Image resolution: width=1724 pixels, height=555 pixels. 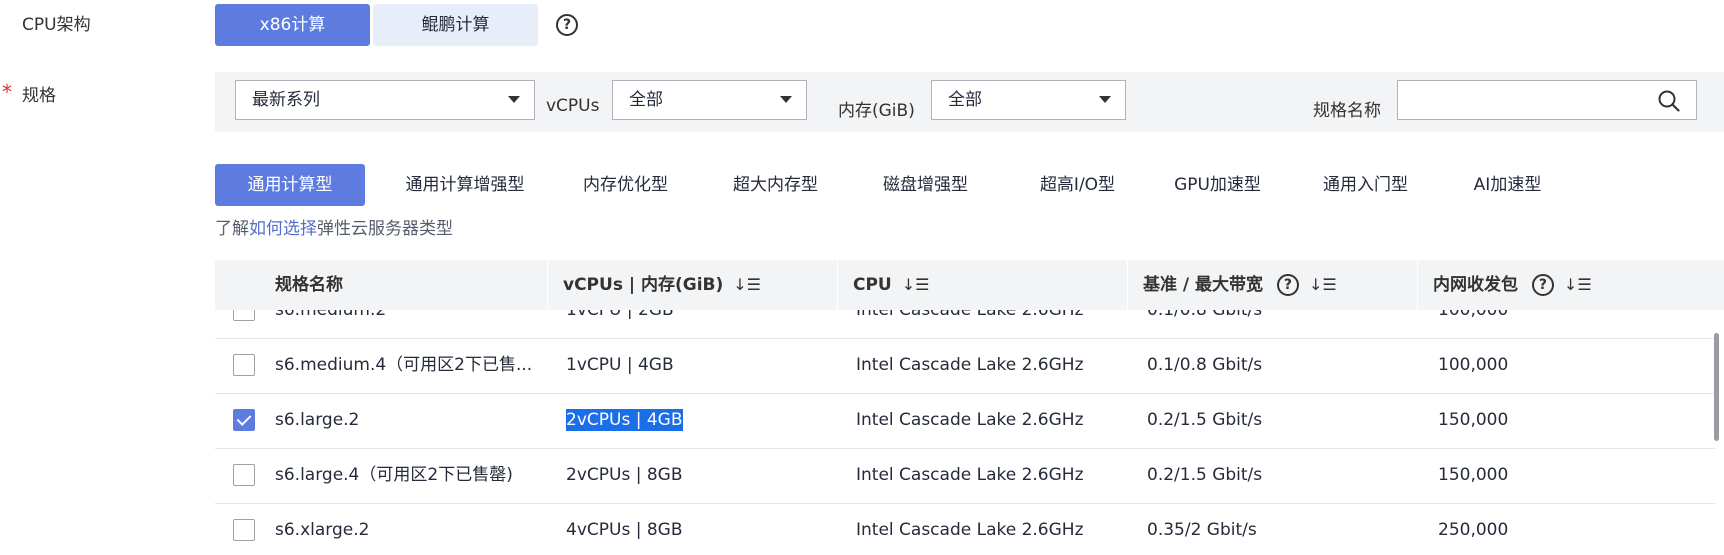 I want to click on cpu-arch-kunpeng-button: 鲲鹏计算, so click(x=455, y=25).